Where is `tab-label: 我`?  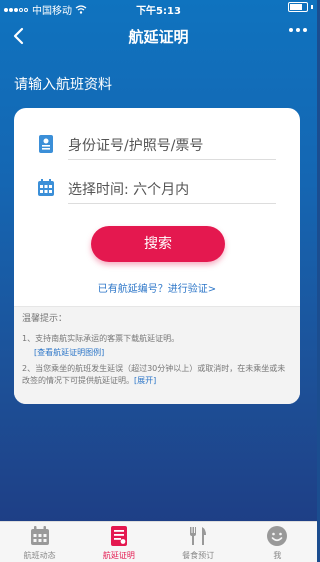
tab-label: 我 is located at coordinates (277, 555).